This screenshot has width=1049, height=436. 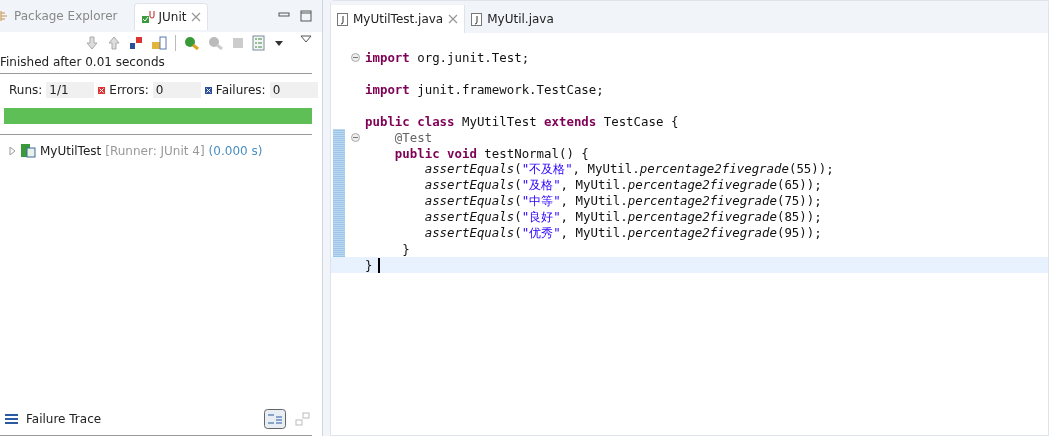 What do you see at coordinates (622, 201) in the screenshot?
I see `code-line: assertEquals("中等", MyUtil.percentage2fivegrade(75));` at bounding box center [622, 201].